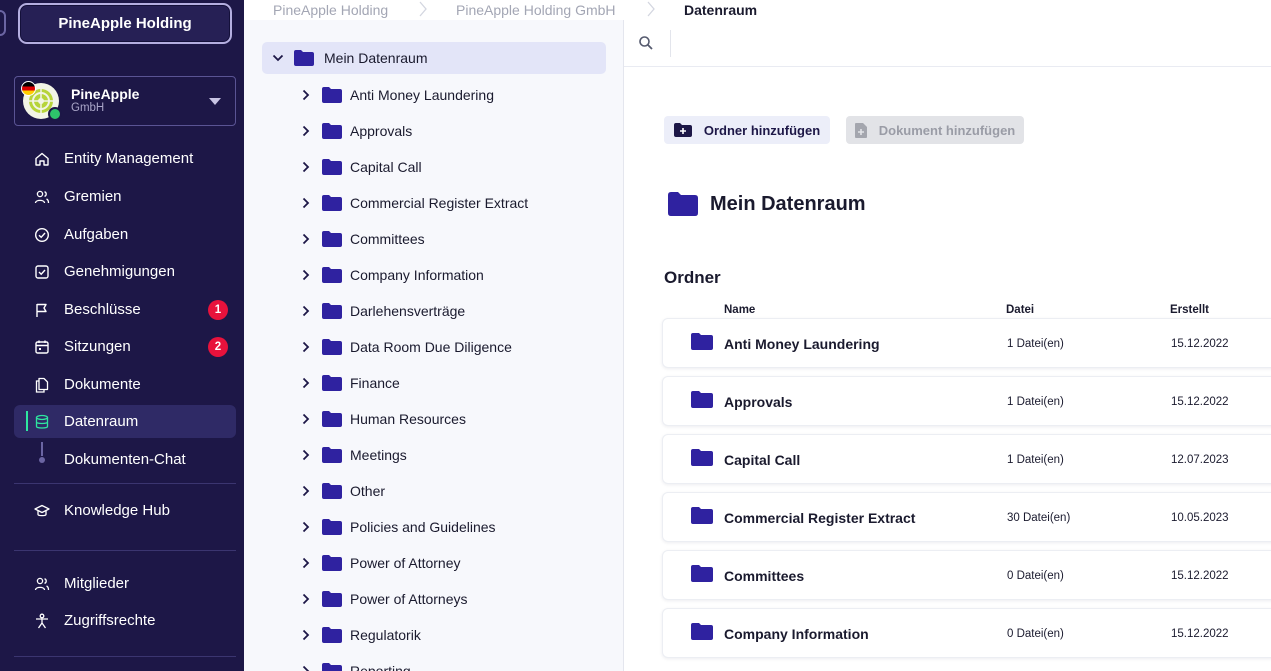 Image resolution: width=1271 pixels, height=671 pixels. I want to click on folder-name: Capital Call, so click(762, 460).